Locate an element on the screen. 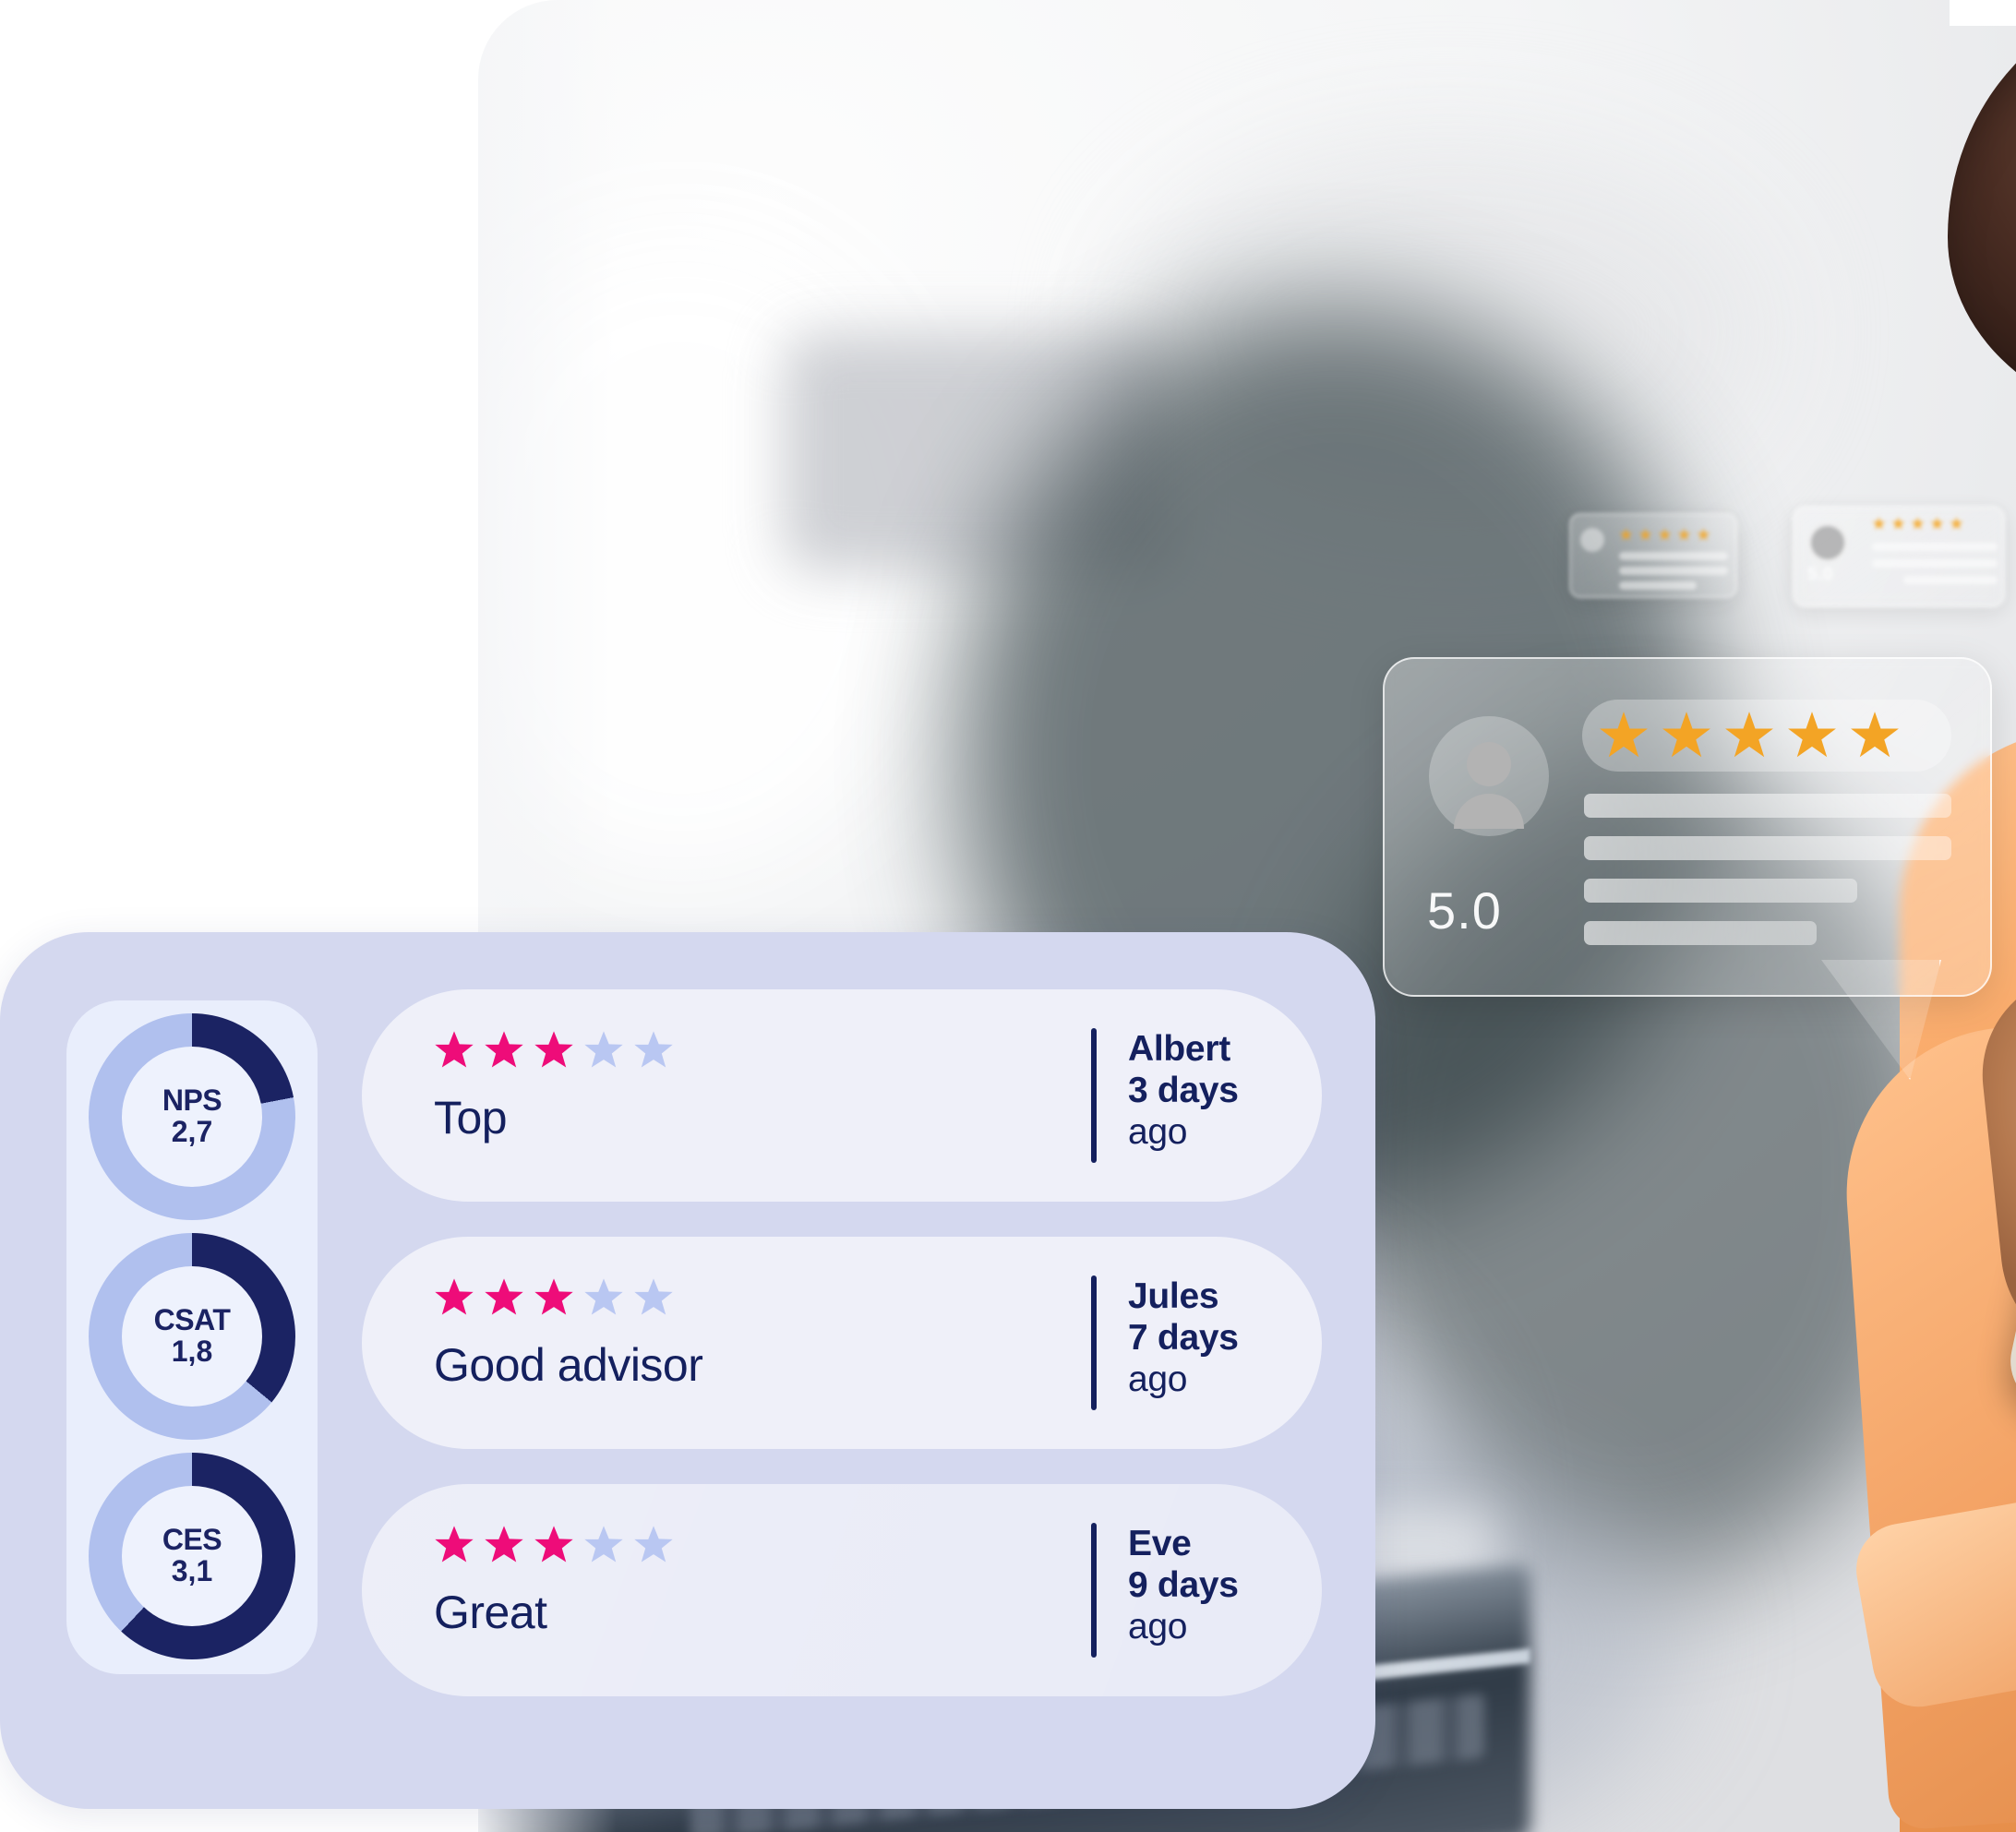 The image size is (2016, 1832). review-meta: Jules 7 days ago is located at coordinates (1165, 1343).